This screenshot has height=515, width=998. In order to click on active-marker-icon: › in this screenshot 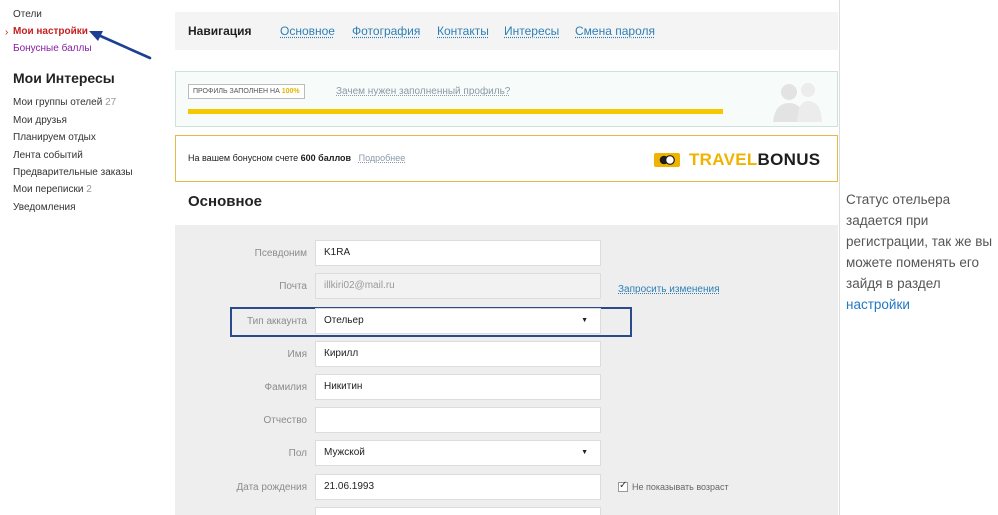, I will do `click(7, 32)`.